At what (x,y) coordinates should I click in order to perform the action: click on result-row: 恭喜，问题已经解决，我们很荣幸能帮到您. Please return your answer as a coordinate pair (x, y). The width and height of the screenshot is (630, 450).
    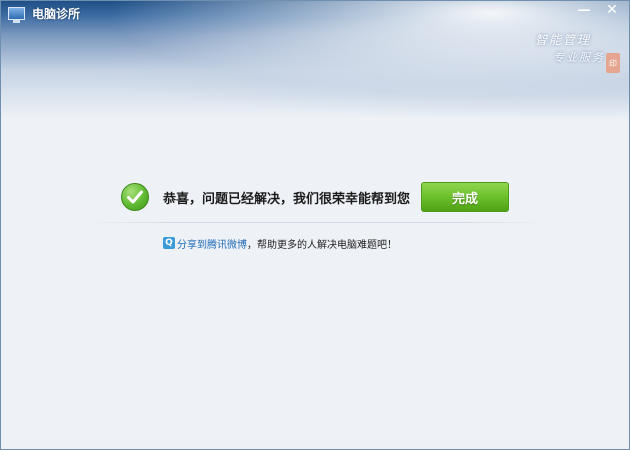
    Looking at the image, I should click on (265, 197).